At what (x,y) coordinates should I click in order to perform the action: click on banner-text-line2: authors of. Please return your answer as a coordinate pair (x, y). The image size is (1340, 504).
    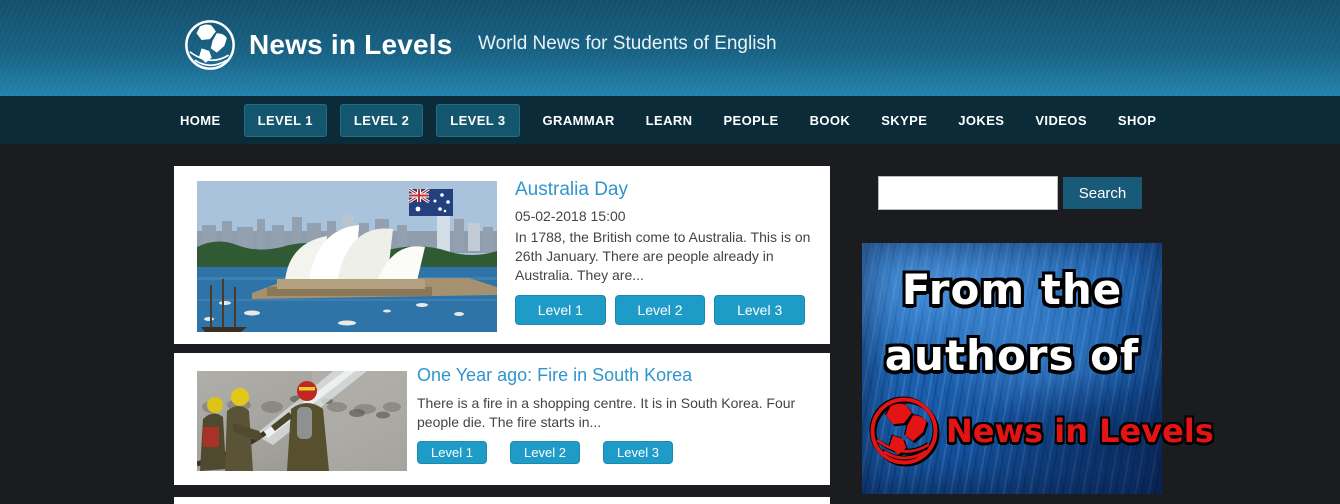
    Looking at the image, I should click on (1012, 355).